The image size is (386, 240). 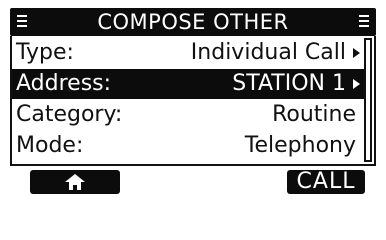 What do you see at coordinates (300, 145) in the screenshot?
I see `row-value: Telephony` at bounding box center [300, 145].